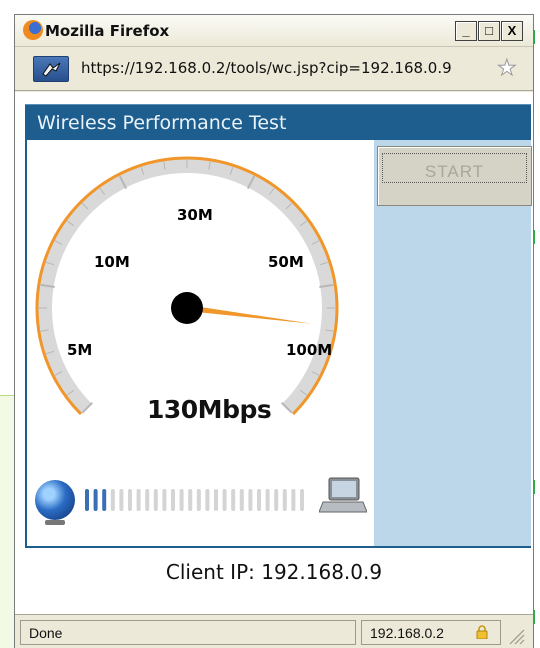  What do you see at coordinates (195, 215) in the screenshot?
I see `gauge-label: 30M` at bounding box center [195, 215].